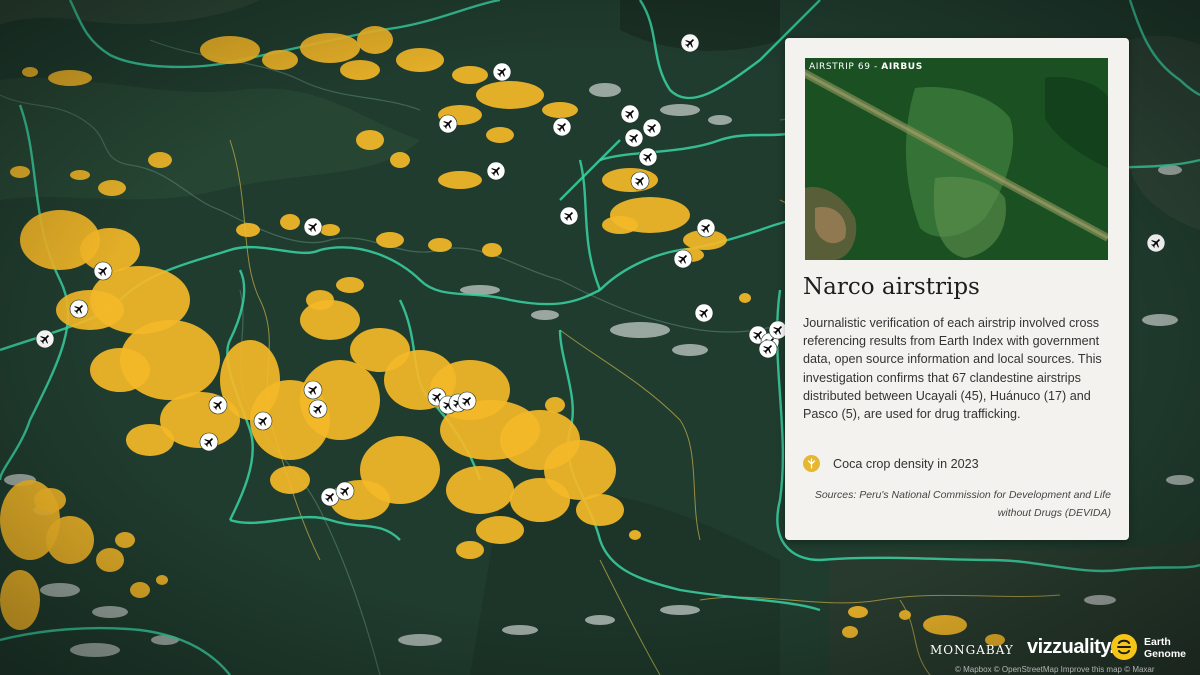  Describe the element at coordinates (891, 287) in the screenshot. I see `panel-title: Narco airstrips` at that location.